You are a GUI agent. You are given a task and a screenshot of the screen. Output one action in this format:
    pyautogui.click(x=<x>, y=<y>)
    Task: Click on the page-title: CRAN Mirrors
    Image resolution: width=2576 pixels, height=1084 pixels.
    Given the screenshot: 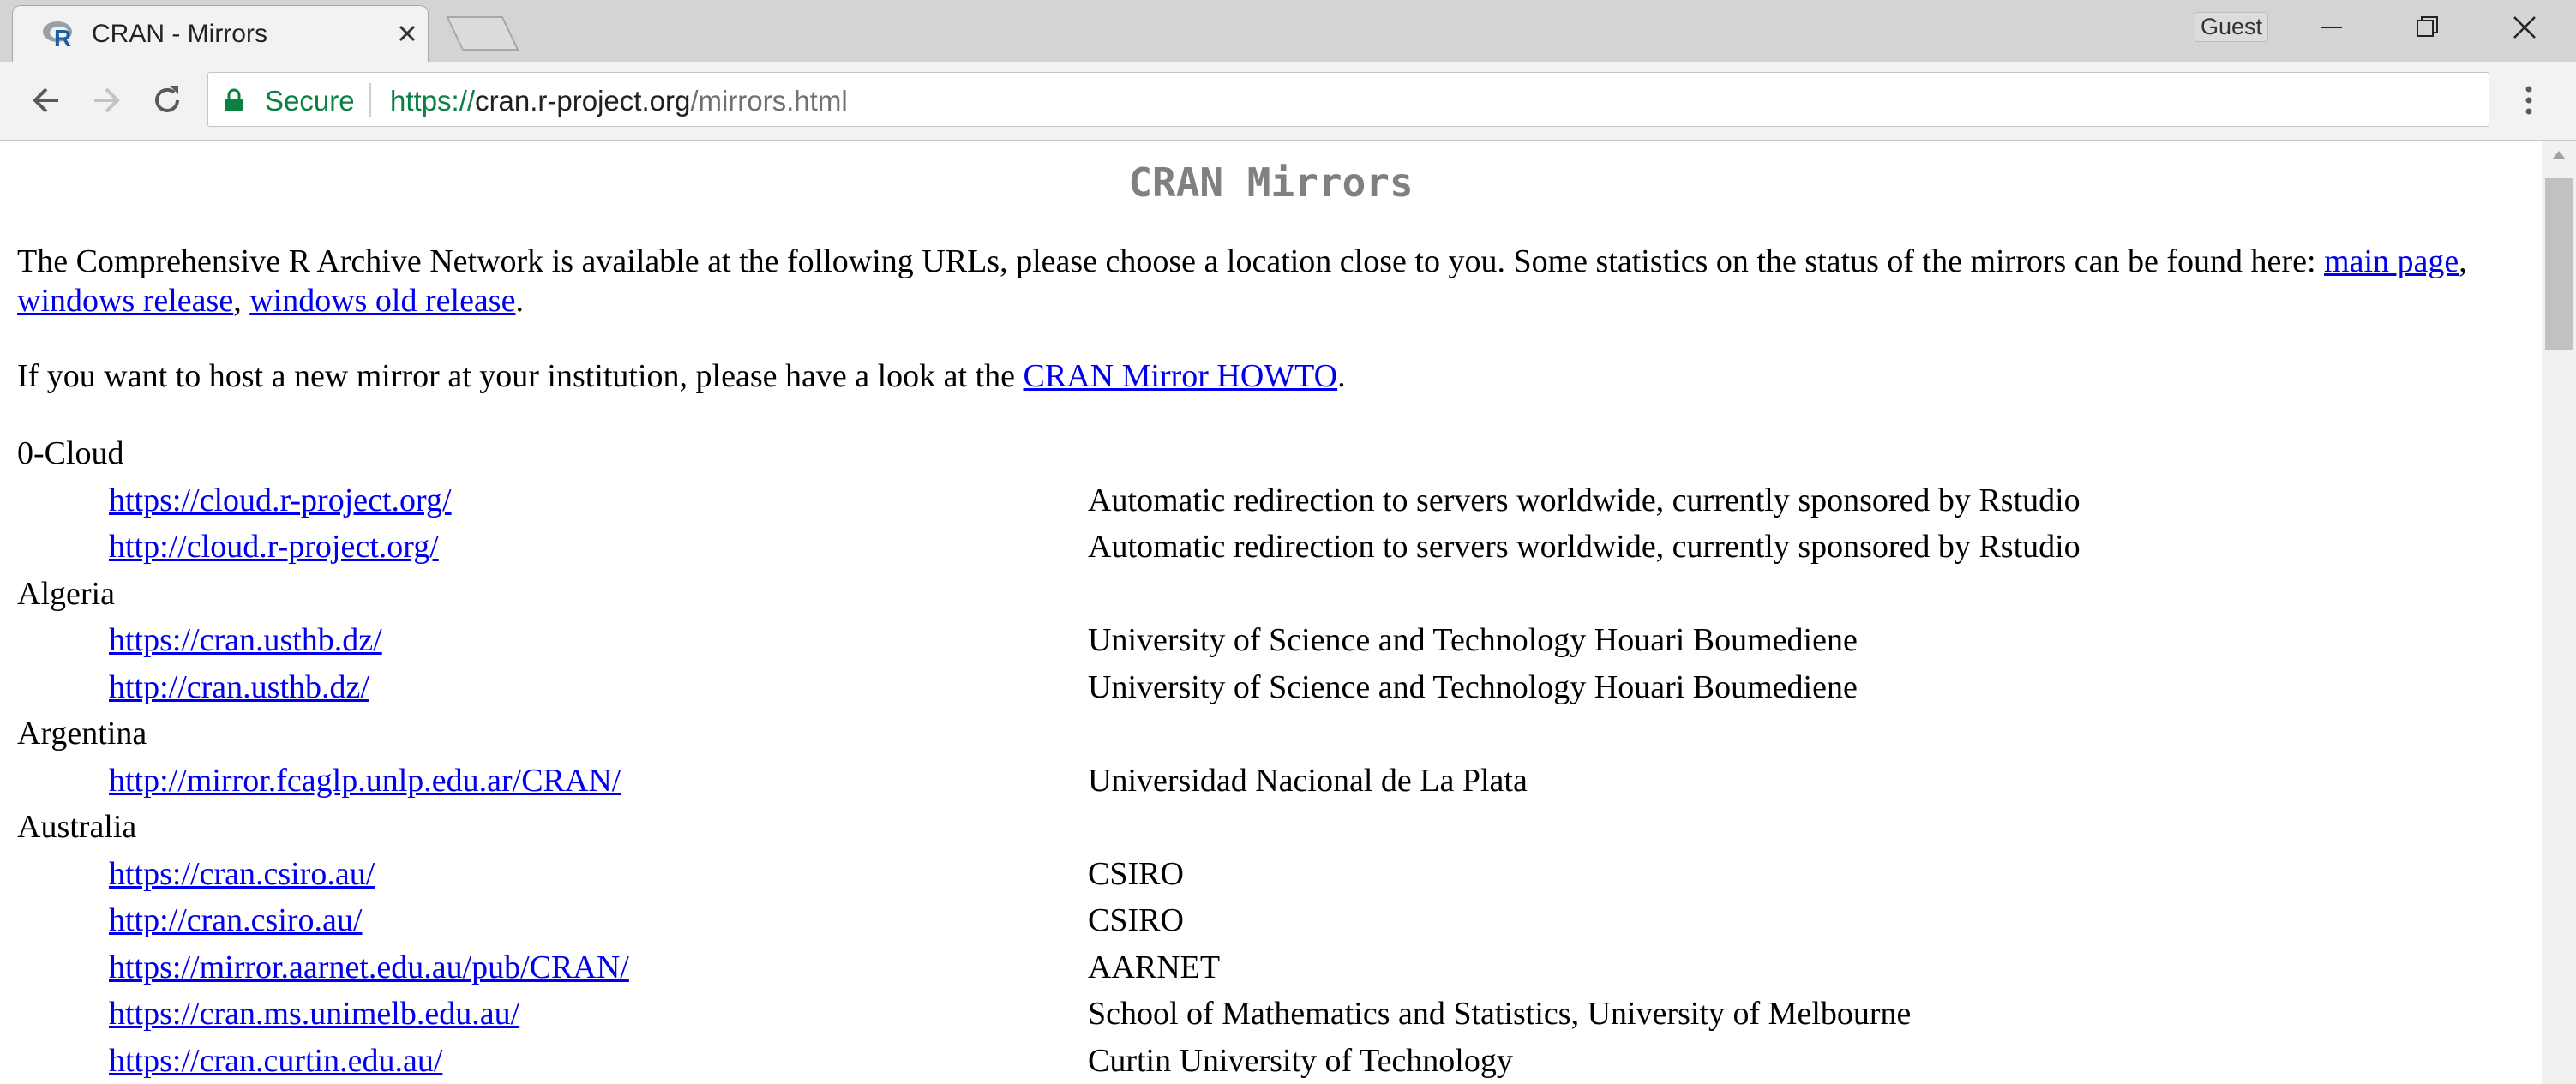 What is the action you would take?
    pyautogui.click(x=1271, y=182)
    